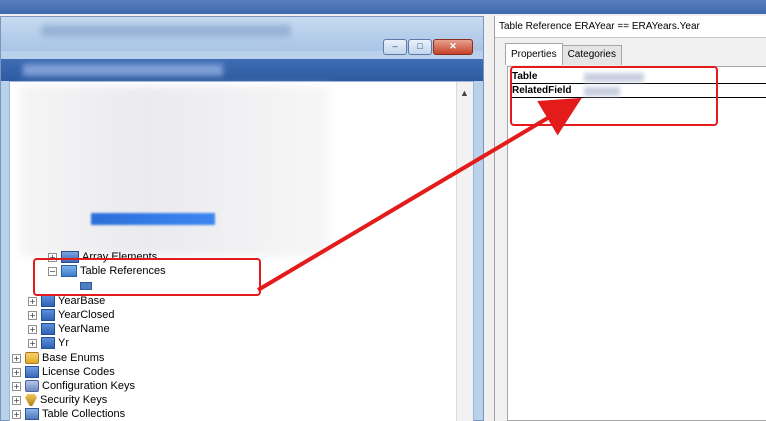 The image size is (766, 421). Describe the element at coordinates (63, 343) in the screenshot. I see `tree-node-label: Yr` at that location.